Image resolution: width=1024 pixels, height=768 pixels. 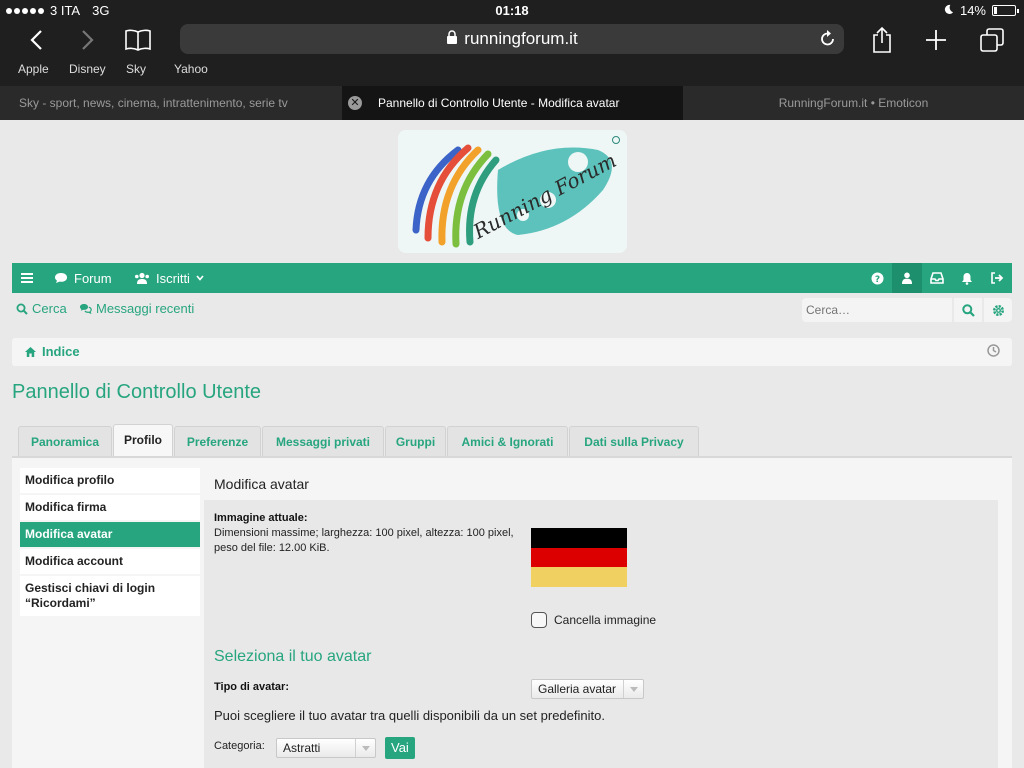 I want to click on nav-members: Iscritti, so click(x=169, y=278).